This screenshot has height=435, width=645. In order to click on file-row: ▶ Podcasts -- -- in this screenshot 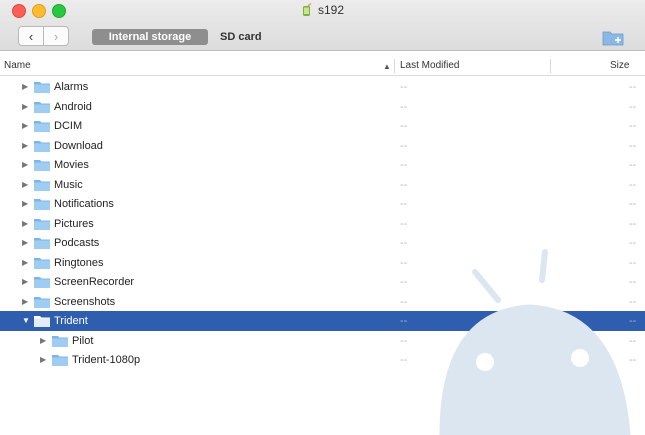, I will do `click(322, 243)`.